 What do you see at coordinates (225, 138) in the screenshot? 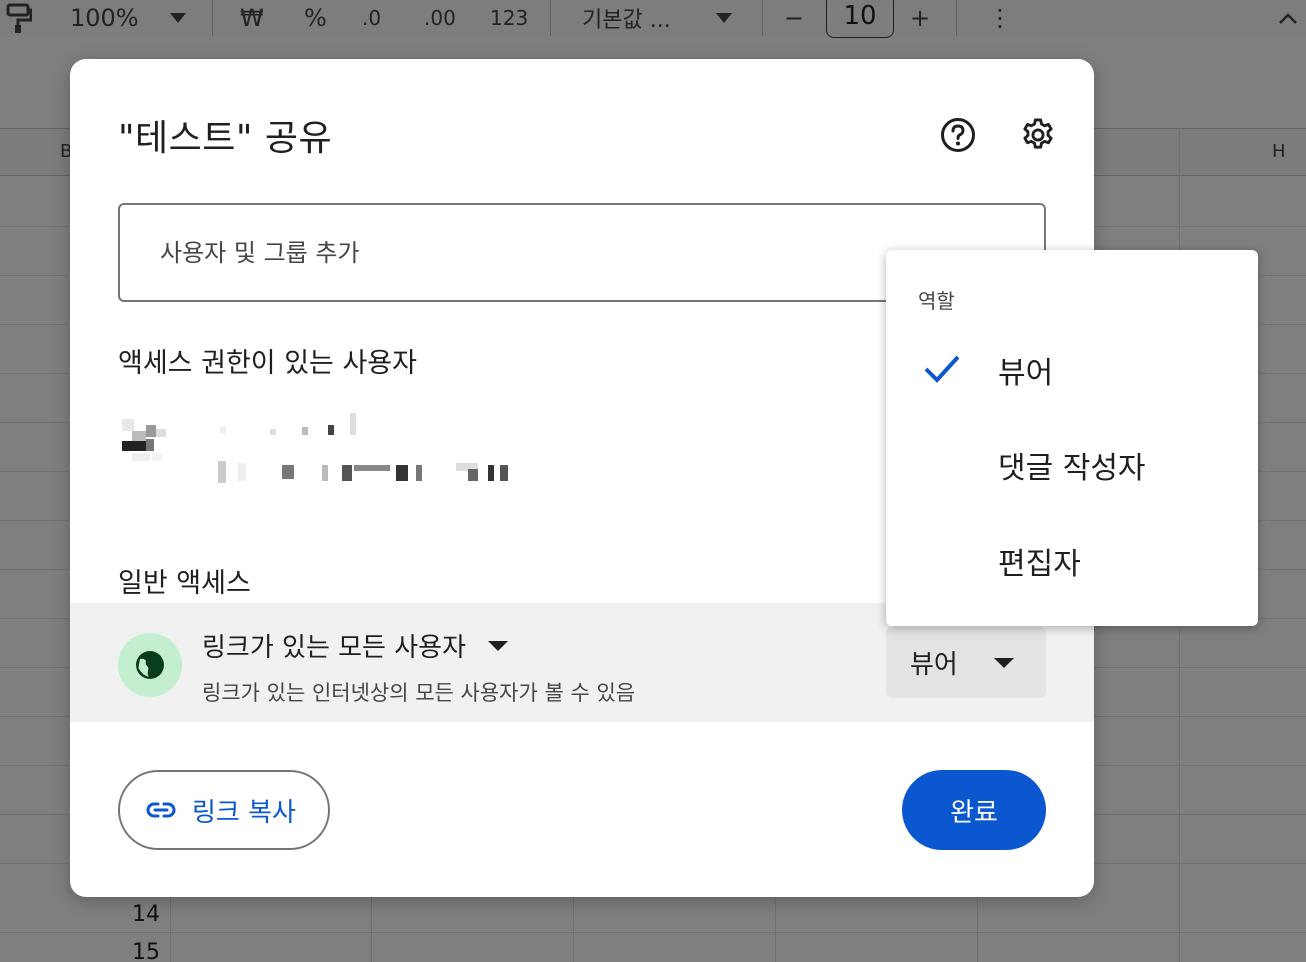
I see `dialog-title: "테스트" 공유` at bounding box center [225, 138].